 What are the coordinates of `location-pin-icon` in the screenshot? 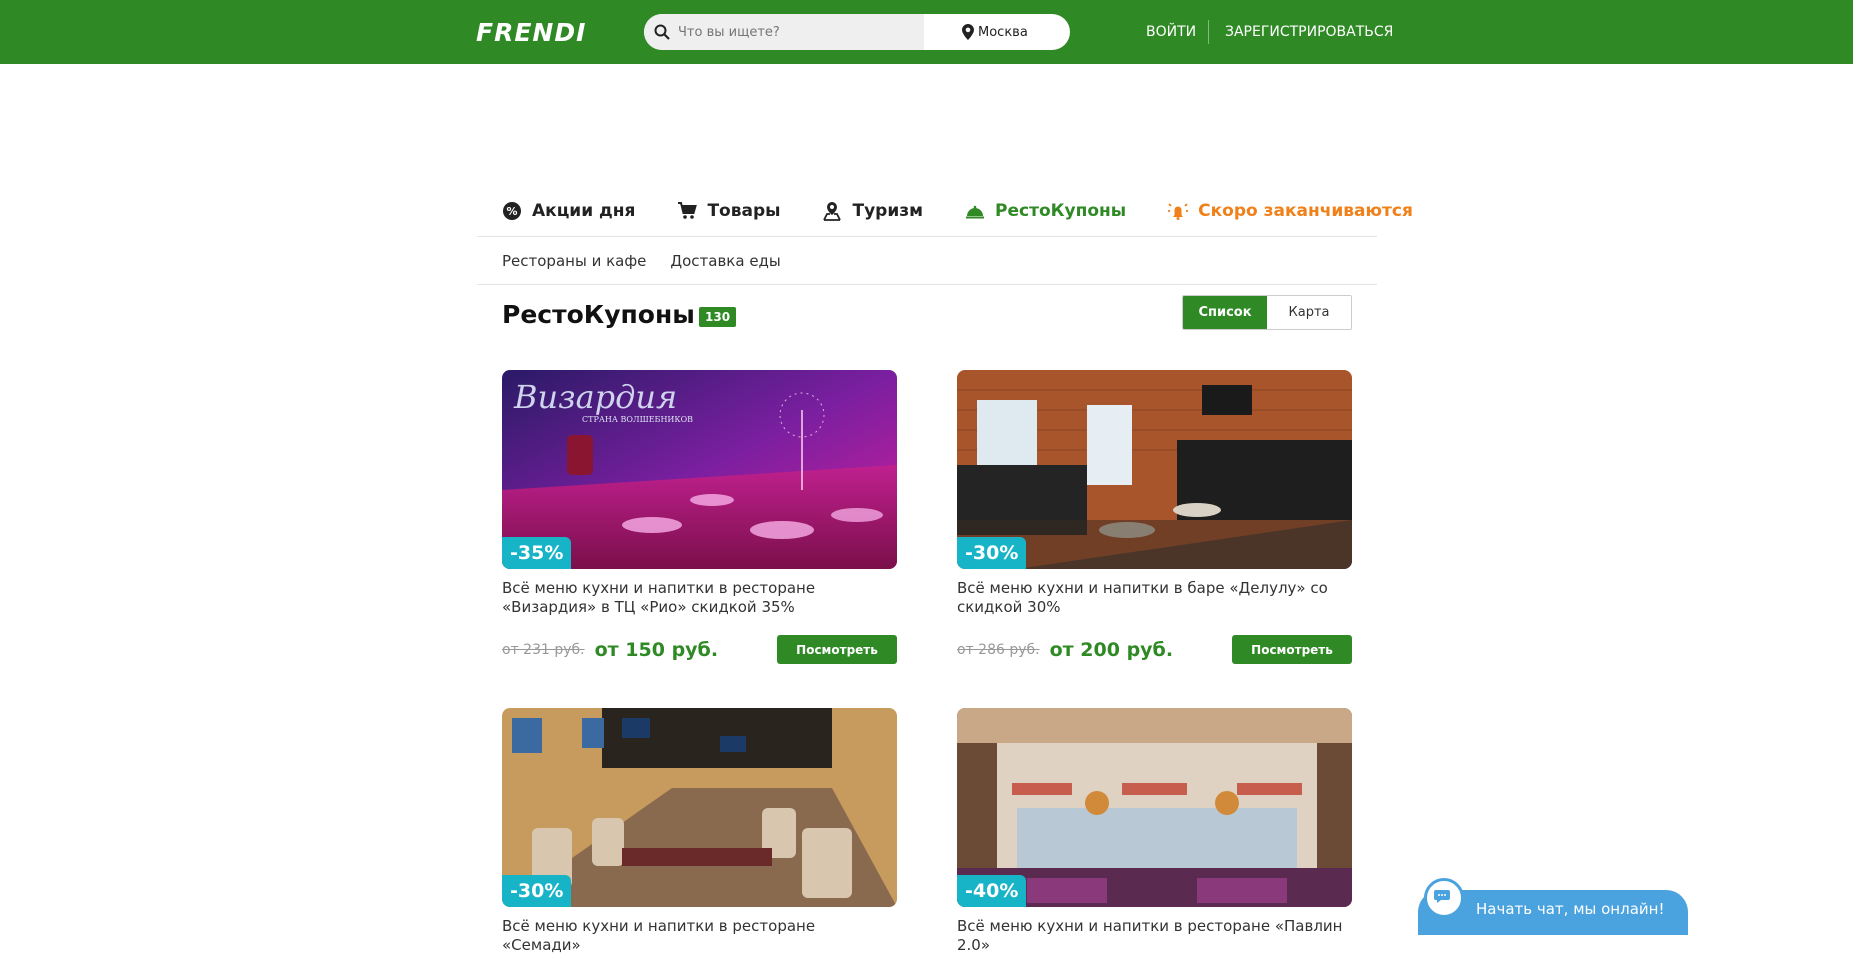 It's located at (968, 32).